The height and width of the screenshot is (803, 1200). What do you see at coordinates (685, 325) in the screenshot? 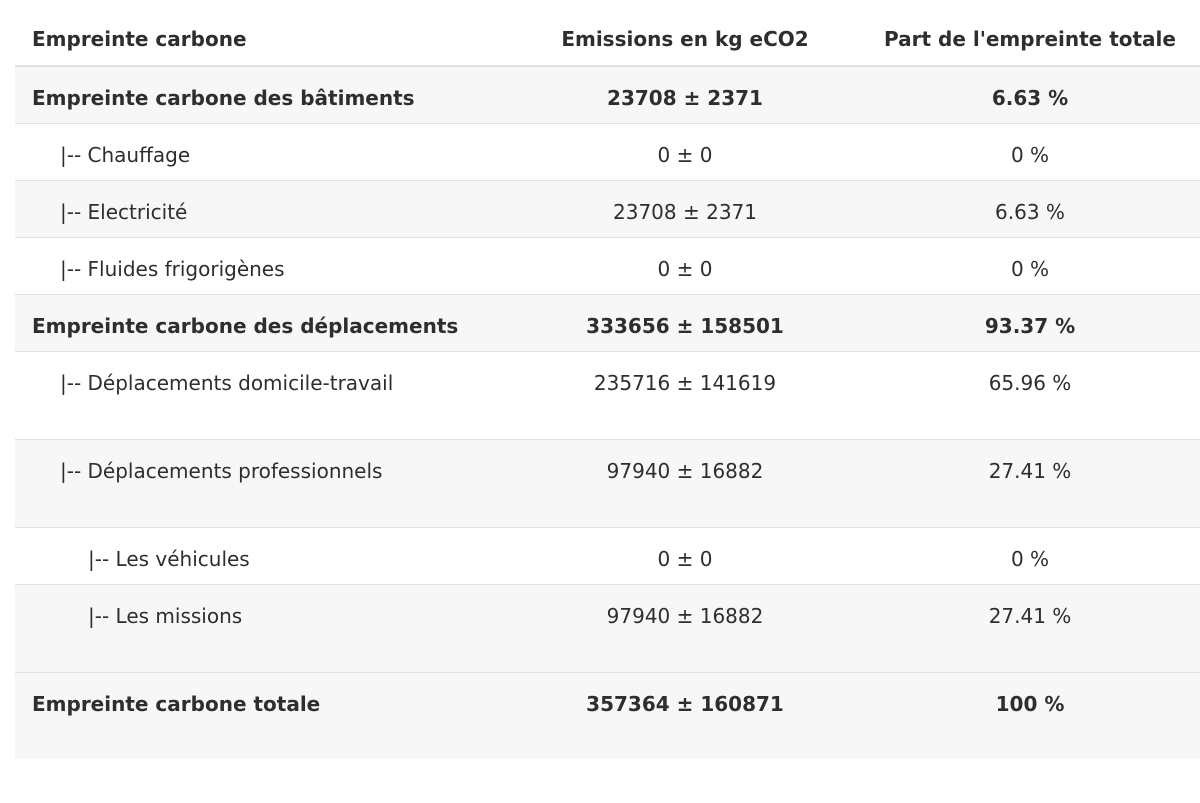
I see `row-emissions: 333656 ± 158501` at bounding box center [685, 325].